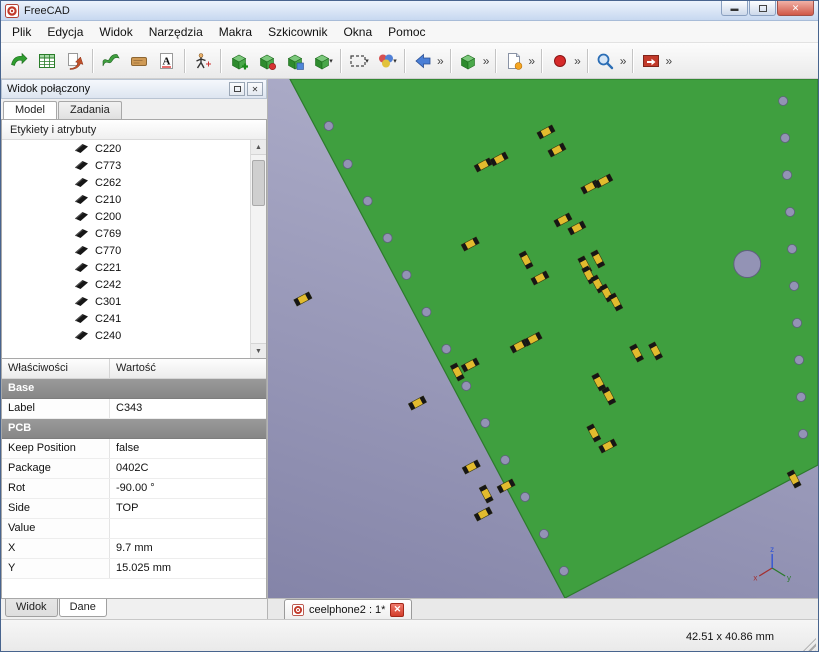 The height and width of the screenshot is (652, 819). I want to click on menu-item-pomoc: Pomoc, so click(406, 32).